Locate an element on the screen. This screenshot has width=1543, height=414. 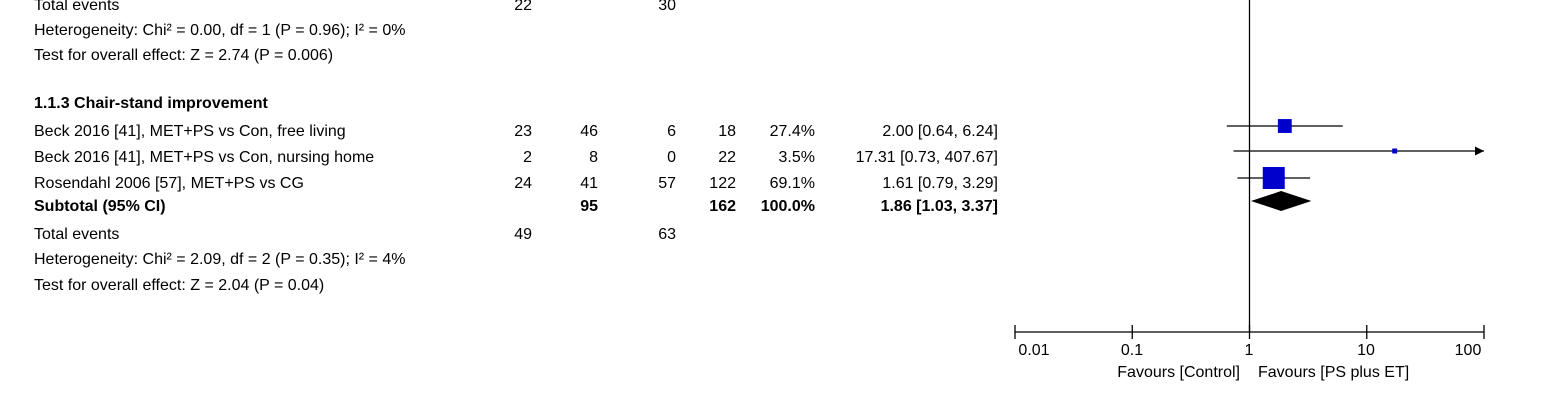
tick-label-1: 0.1 is located at coordinates (1132, 350).